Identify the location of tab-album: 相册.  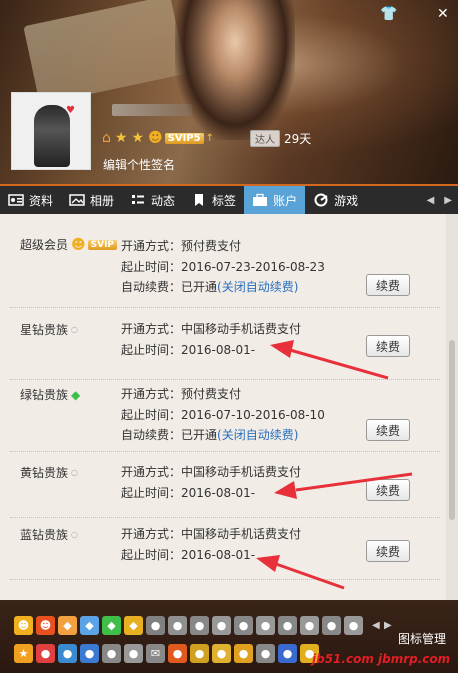
(91, 200).